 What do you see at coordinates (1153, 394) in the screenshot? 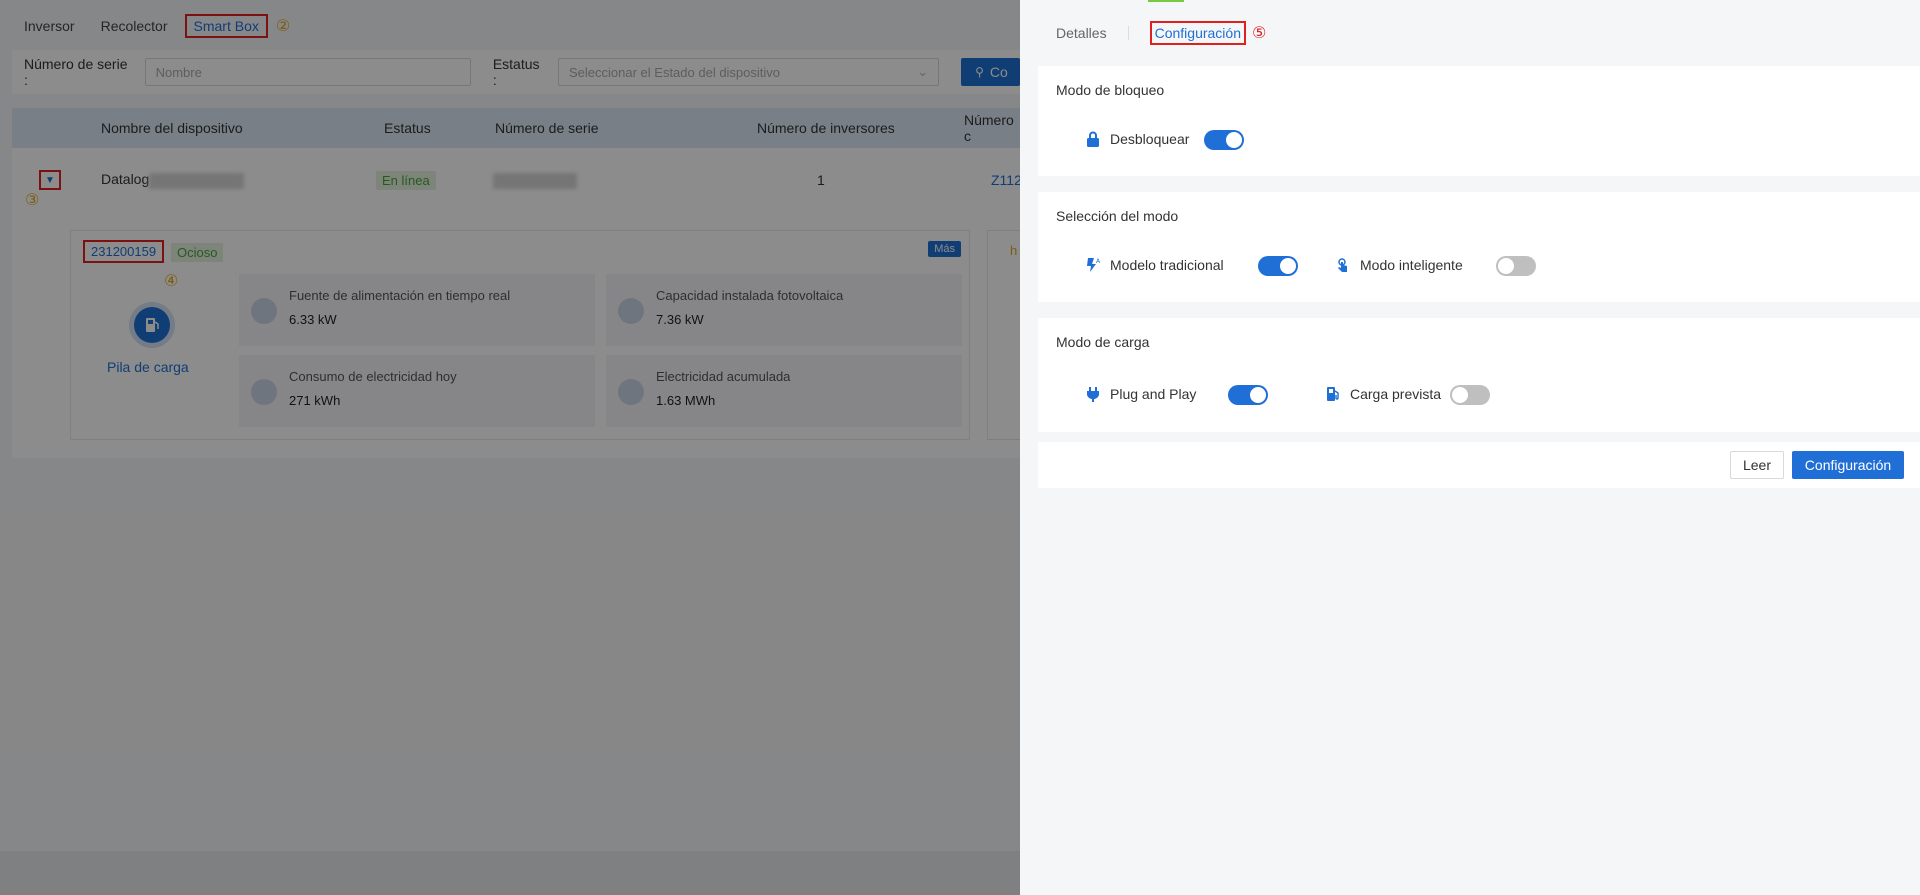
I see `plug-and-play-label: Plug and Play` at bounding box center [1153, 394].